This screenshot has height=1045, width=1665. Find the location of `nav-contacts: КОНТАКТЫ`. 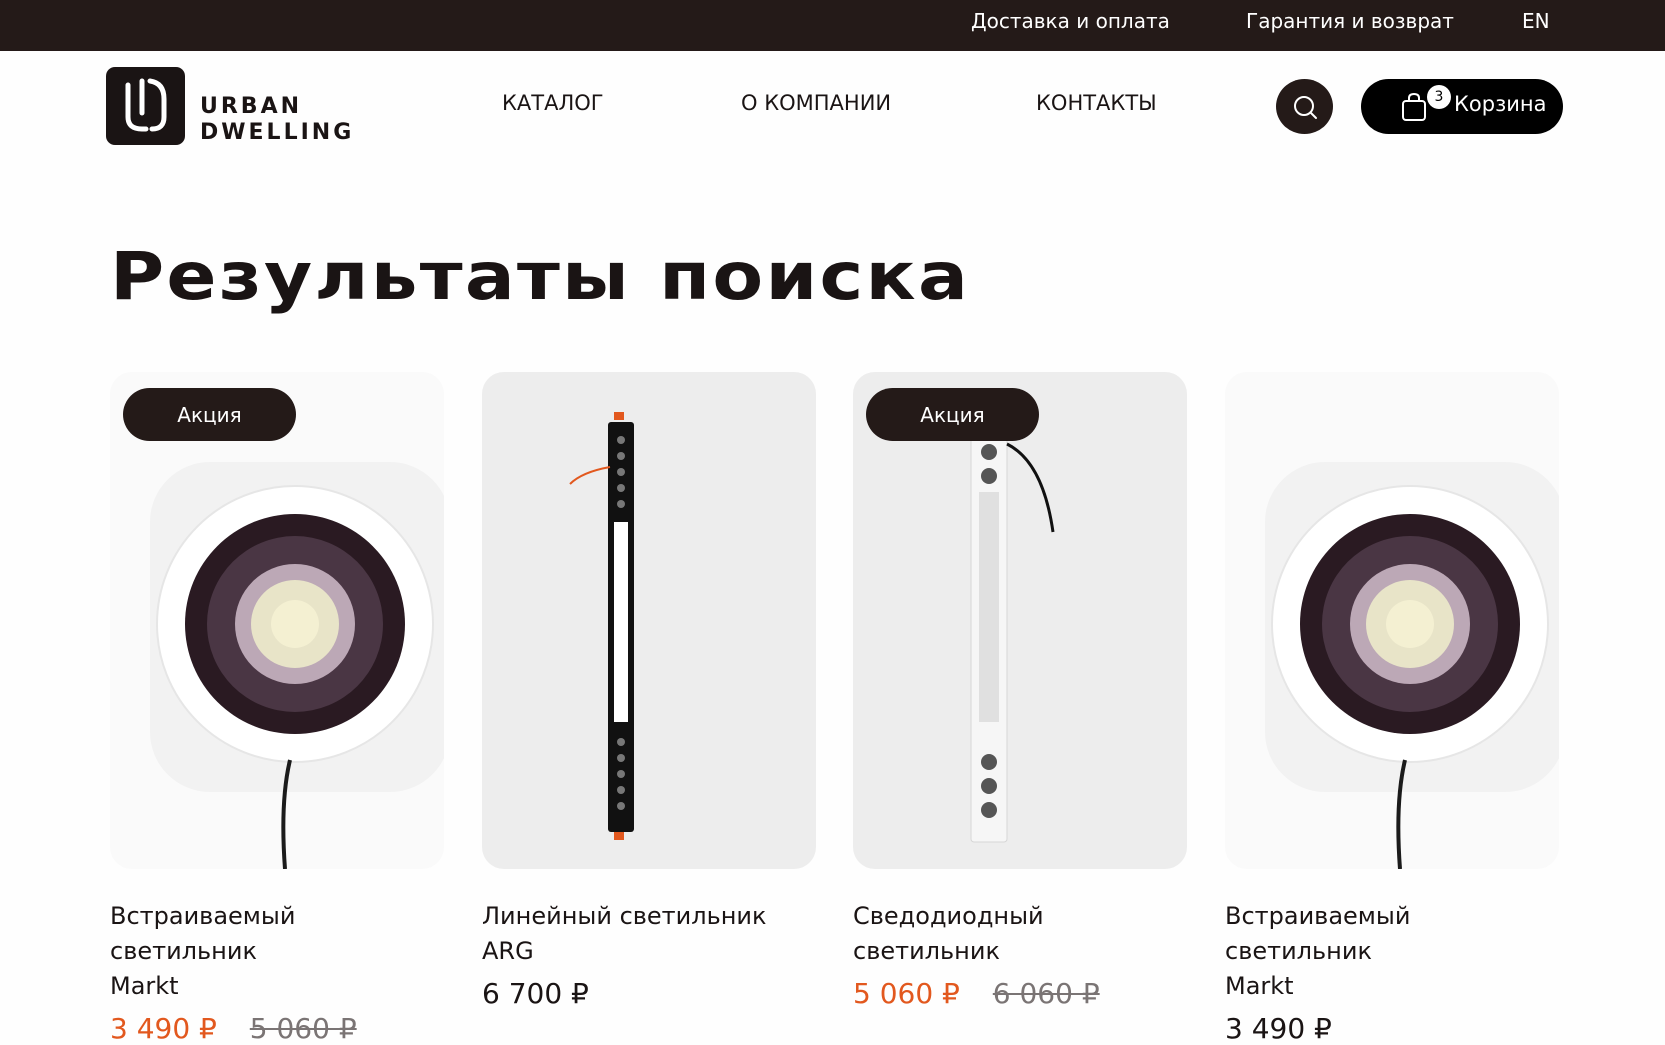

nav-contacts: КОНТАКТЫ is located at coordinates (1096, 103).